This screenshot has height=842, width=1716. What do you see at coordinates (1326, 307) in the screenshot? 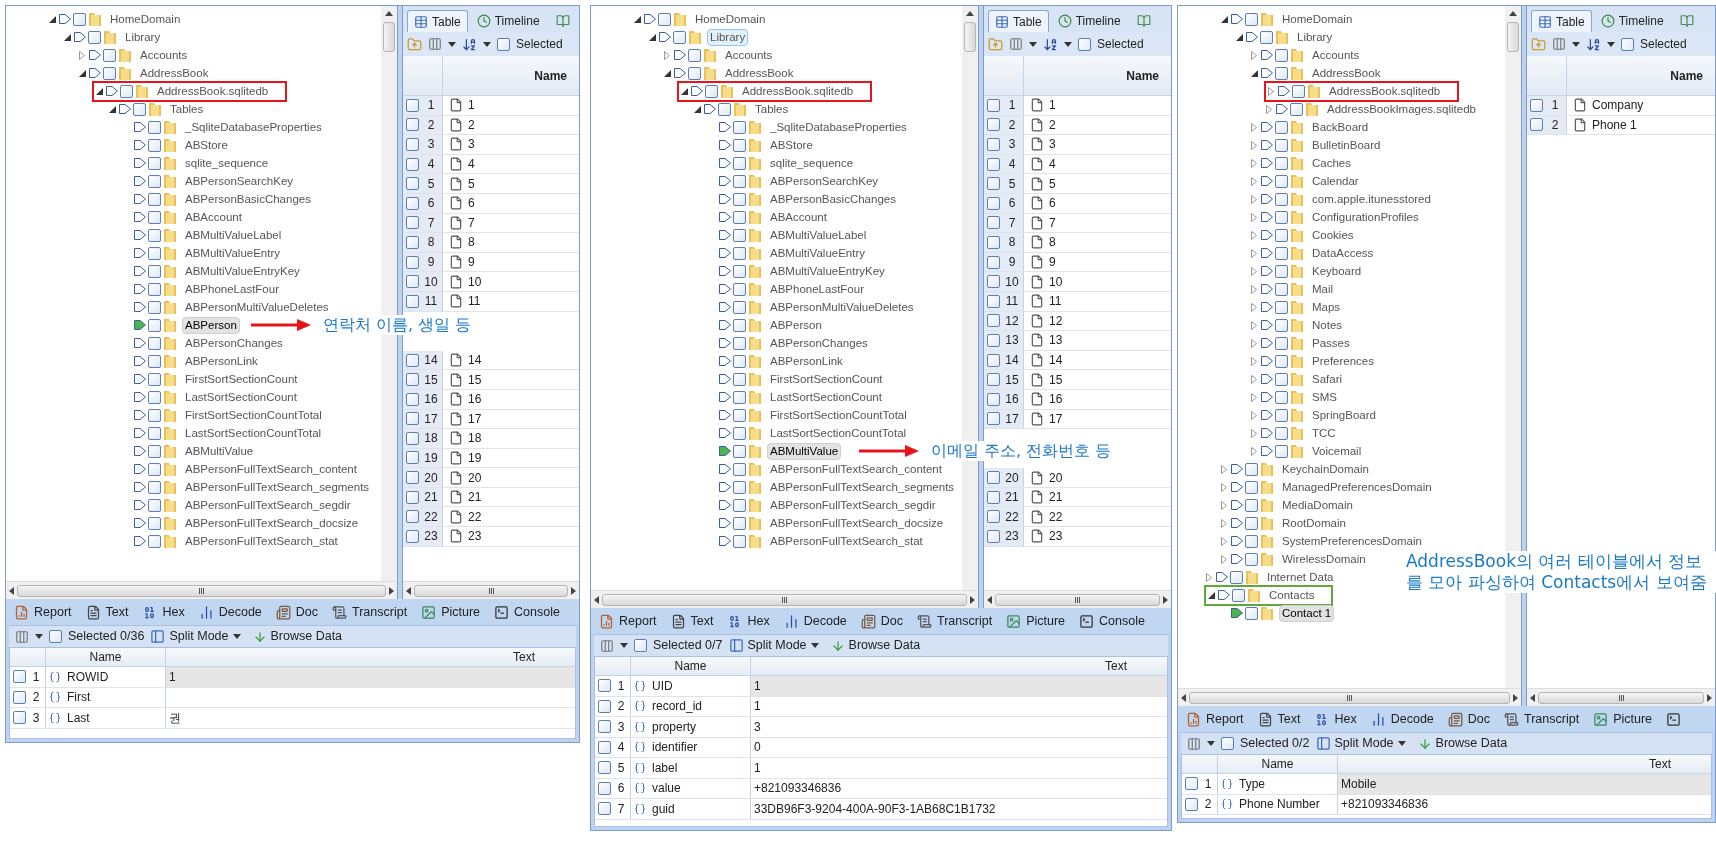
I see `tree-item-label: Maps` at bounding box center [1326, 307].